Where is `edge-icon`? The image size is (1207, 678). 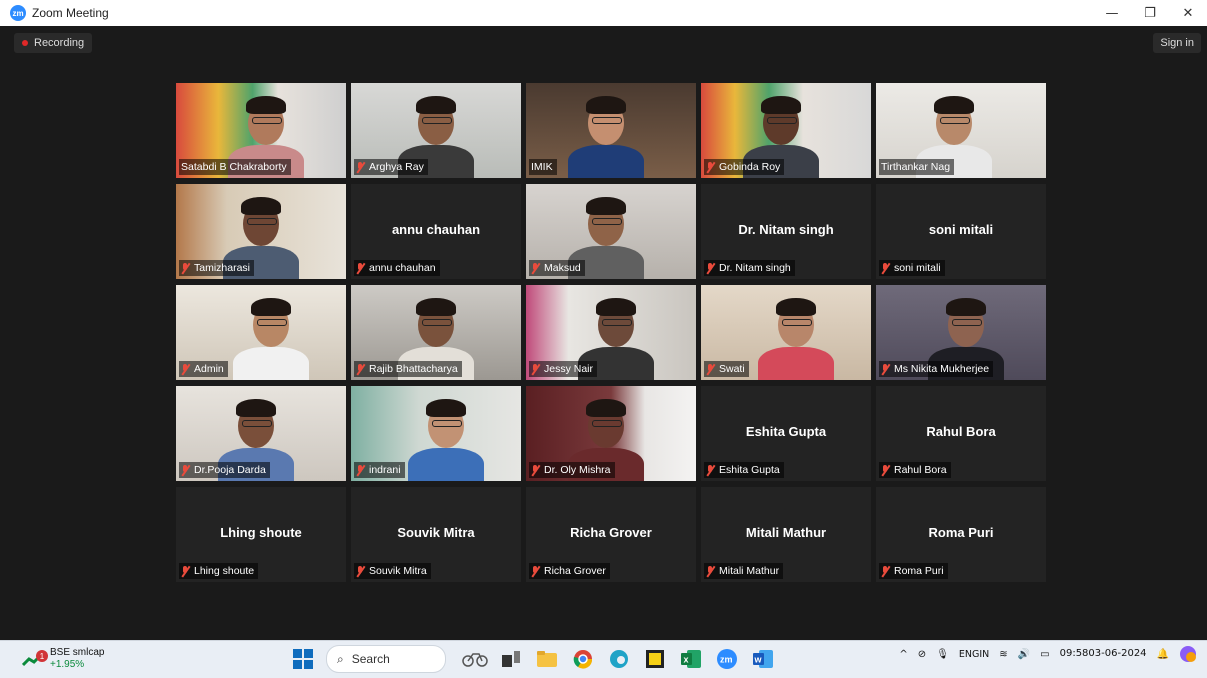 edge-icon is located at coordinates (619, 659).